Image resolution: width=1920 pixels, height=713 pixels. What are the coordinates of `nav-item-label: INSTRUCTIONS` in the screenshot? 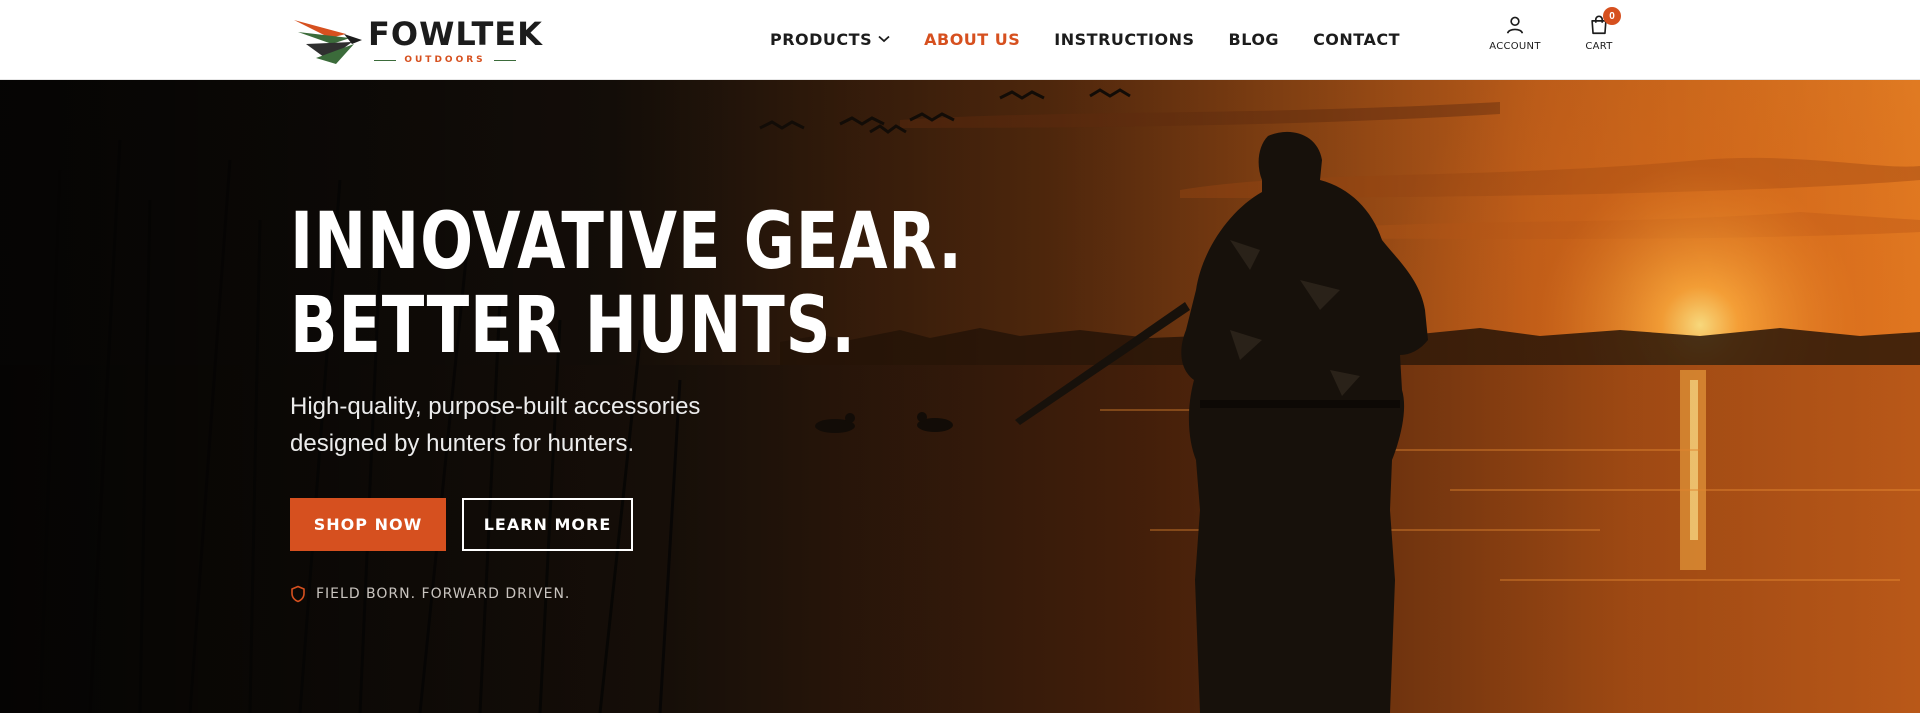 It's located at (1124, 39).